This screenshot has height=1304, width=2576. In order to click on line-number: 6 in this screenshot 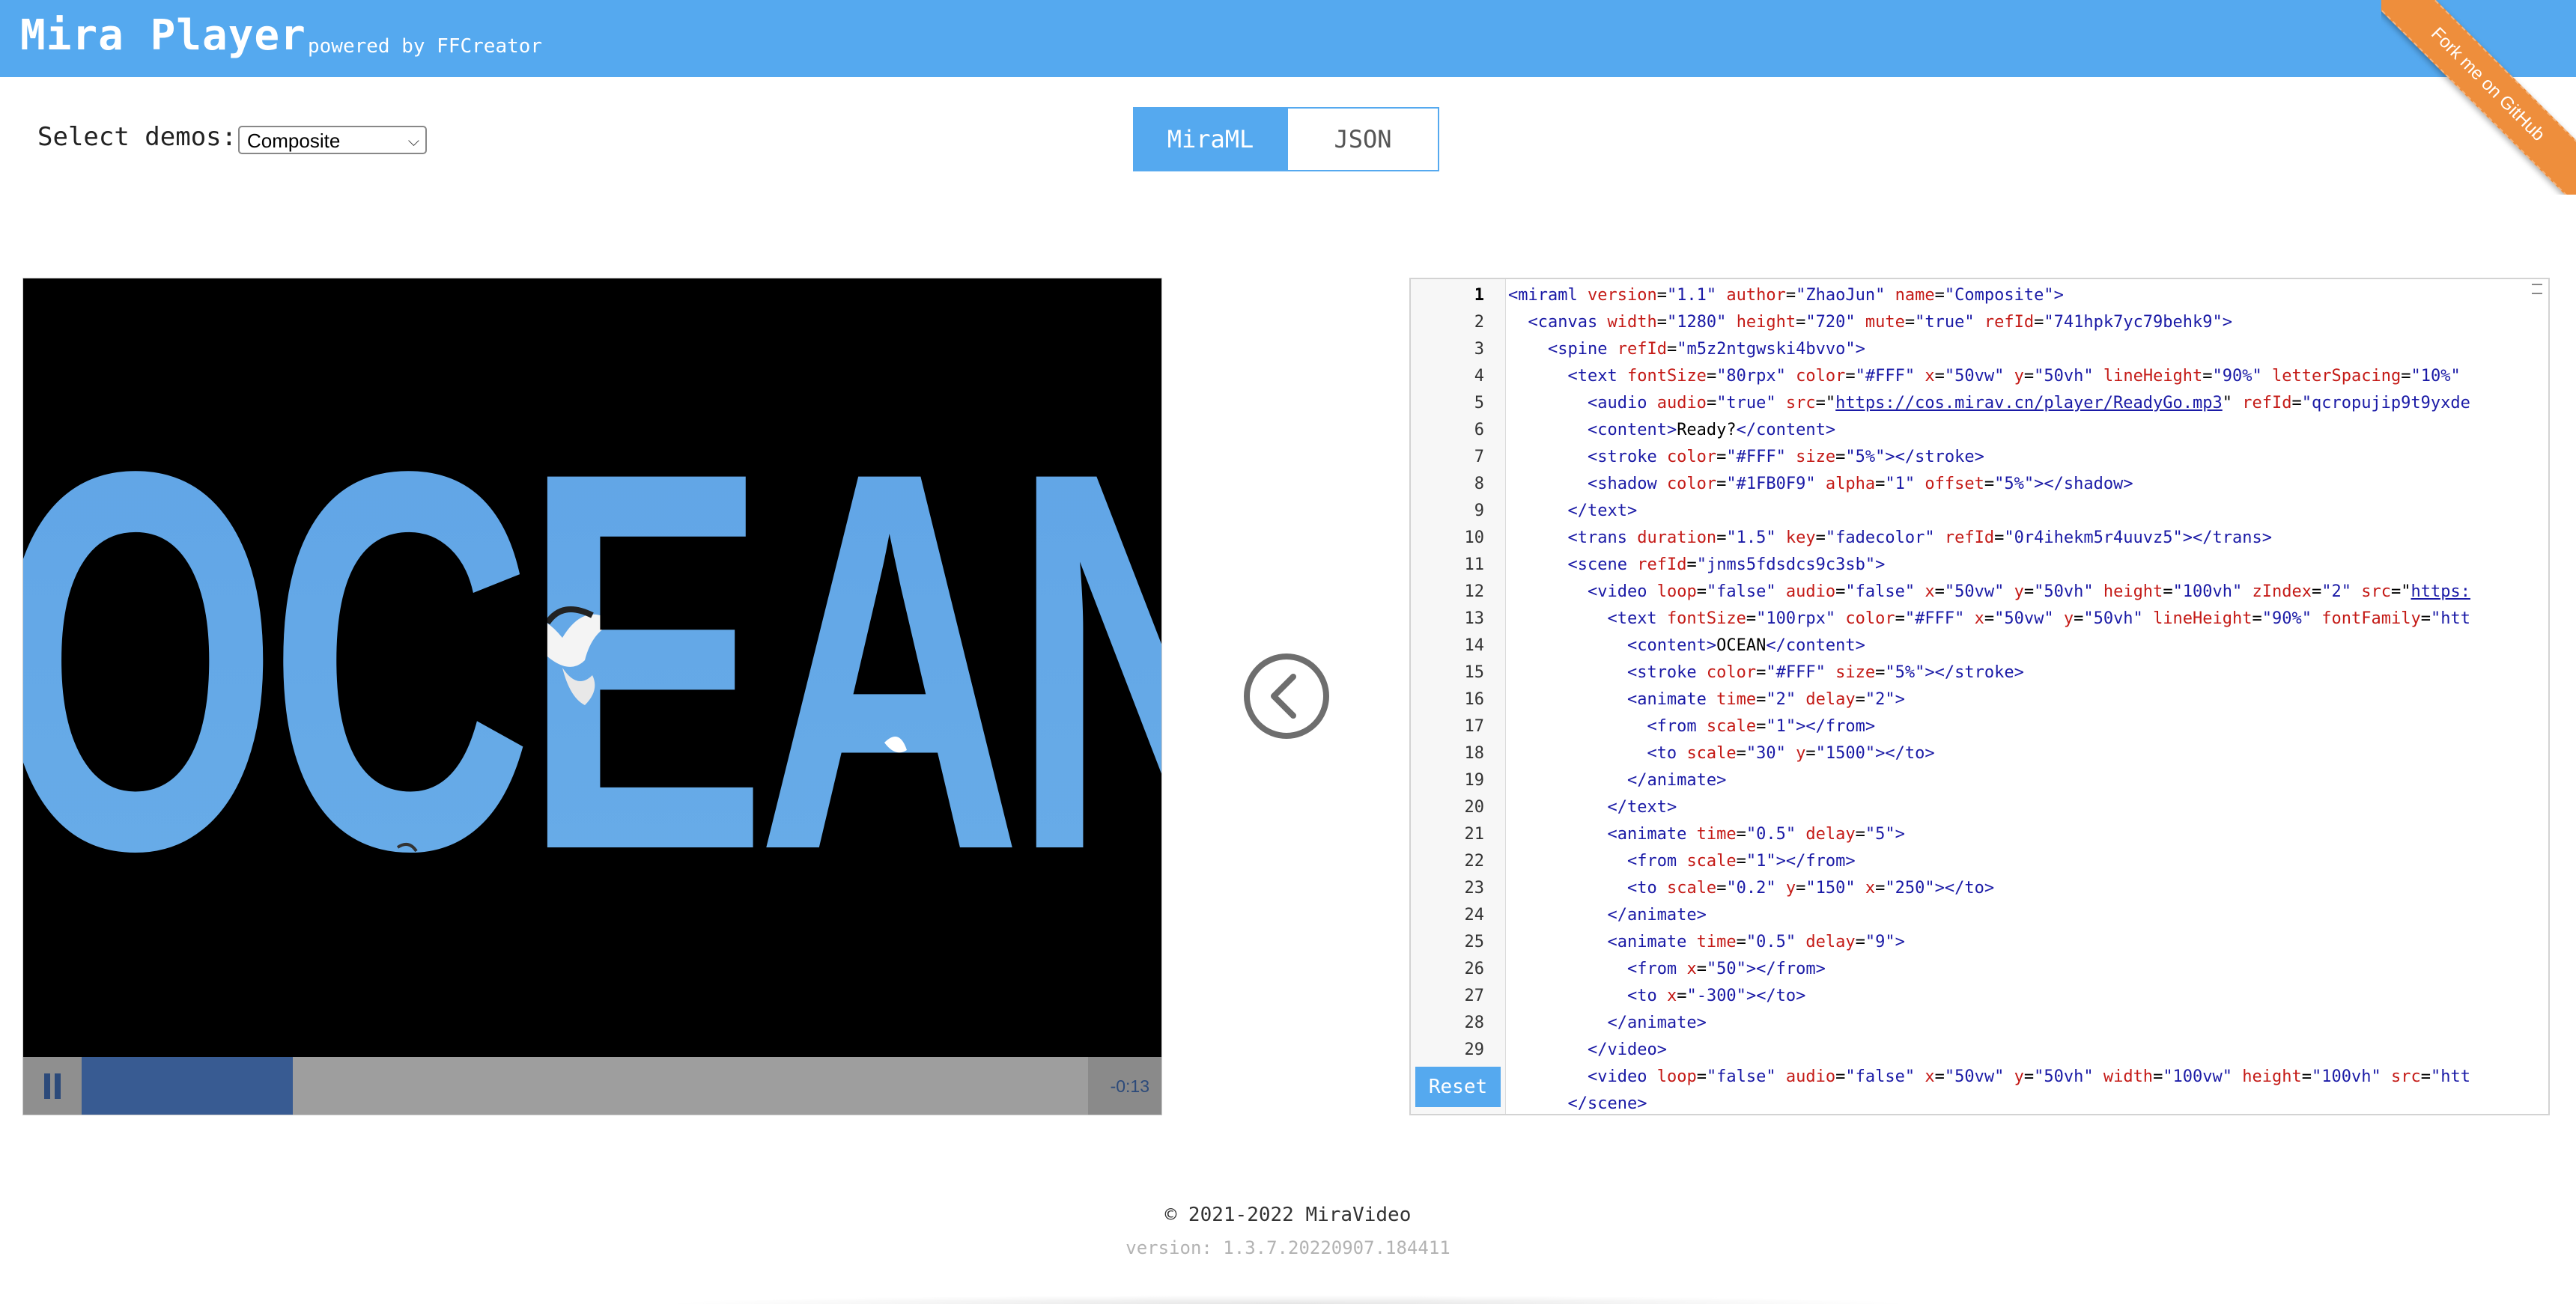, I will do `click(1479, 430)`.